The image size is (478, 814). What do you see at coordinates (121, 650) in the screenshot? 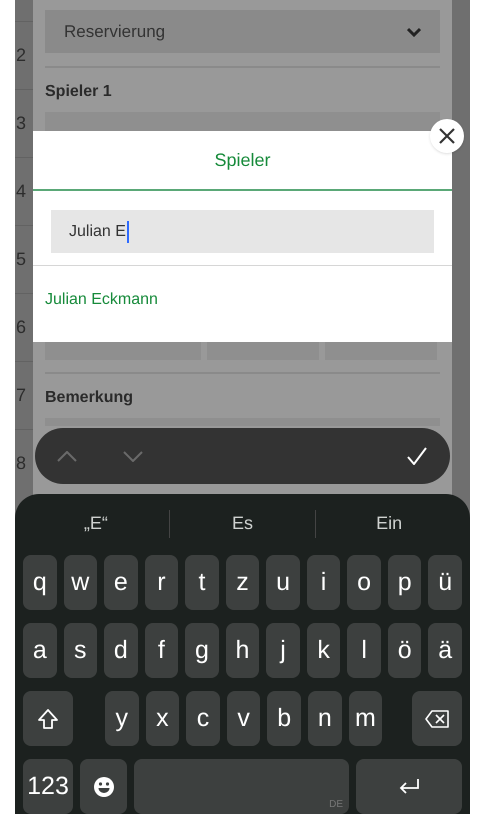
I see `letter-key: d` at bounding box center [121, 650].